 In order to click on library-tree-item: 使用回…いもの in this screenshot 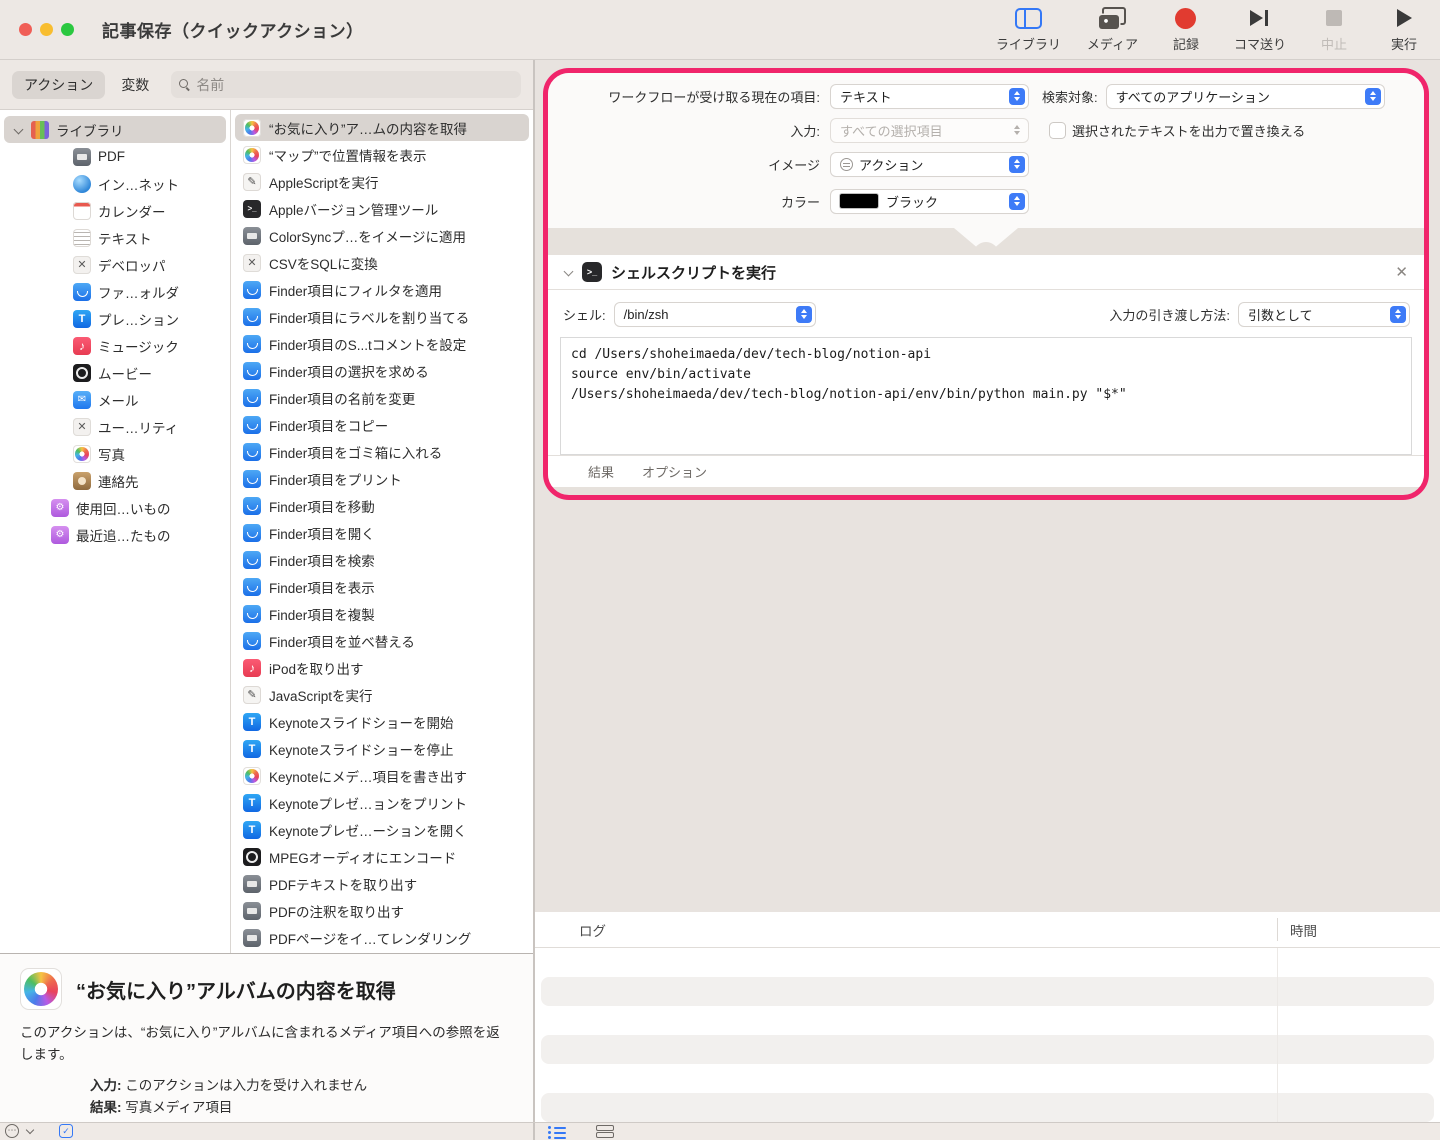, I will do `click(115, 507)`.